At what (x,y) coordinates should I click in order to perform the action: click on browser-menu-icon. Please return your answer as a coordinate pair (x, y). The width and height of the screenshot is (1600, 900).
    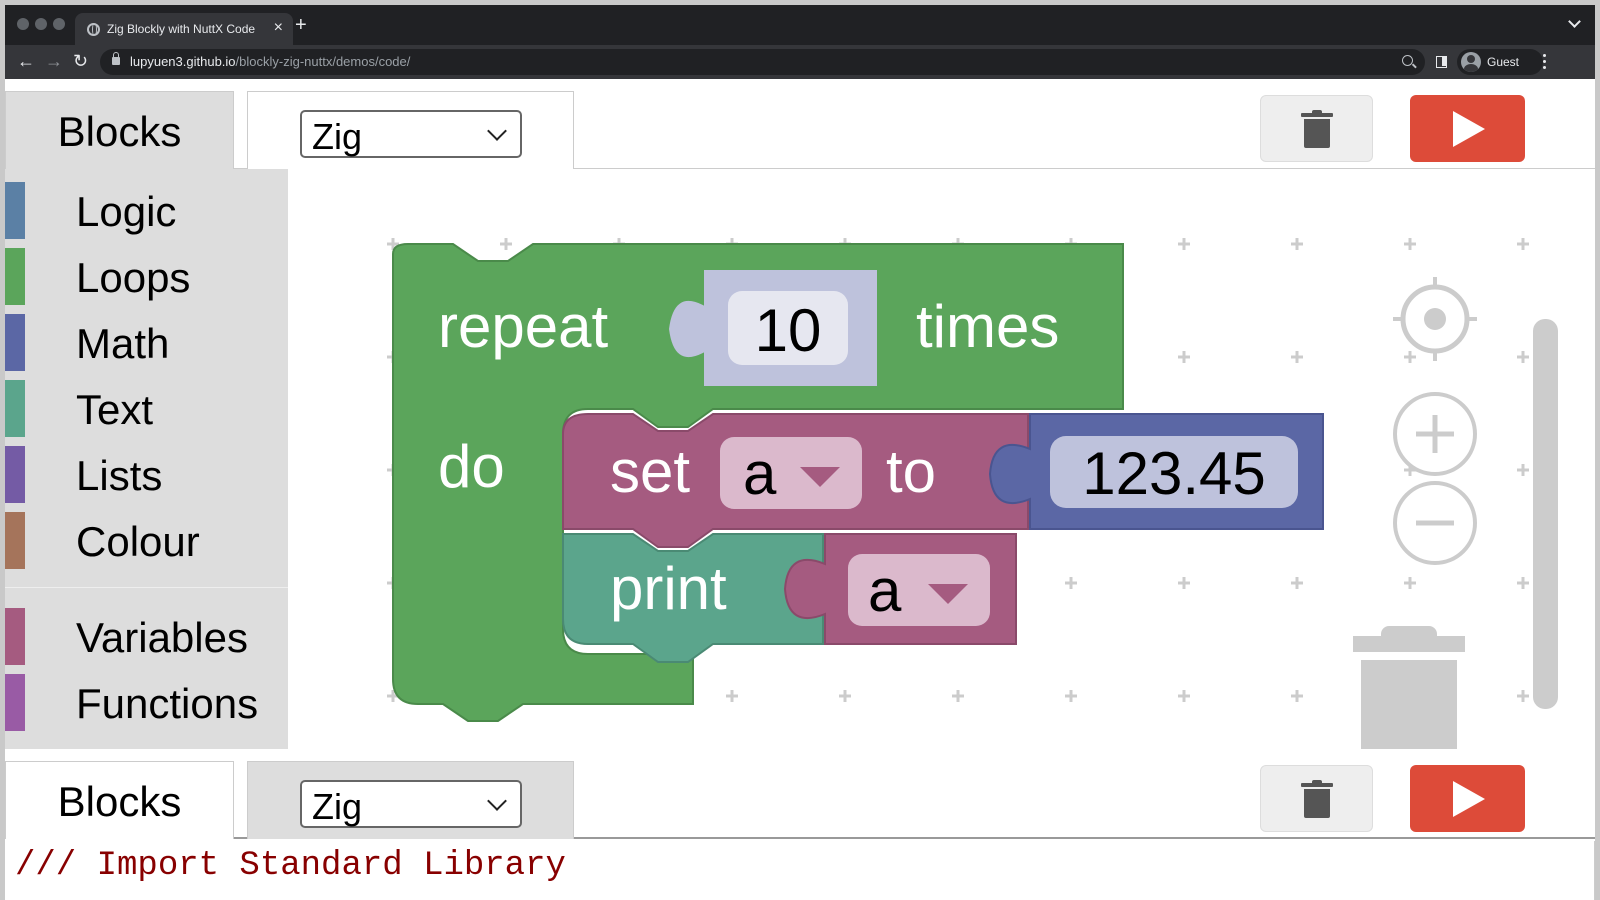
    Looking at the image, I should click on (1545, 62).